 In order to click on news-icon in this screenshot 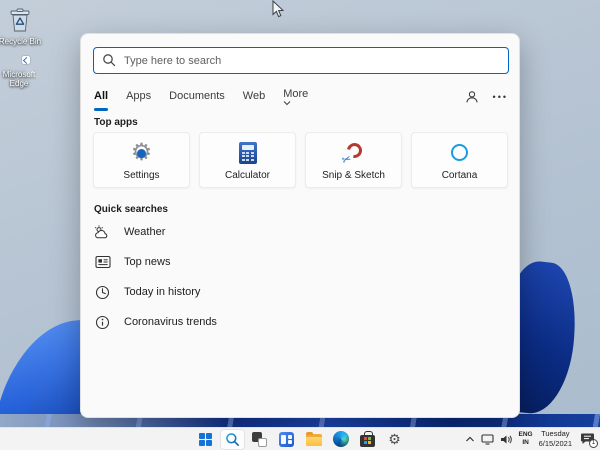, I will do `click(102, 262)`.